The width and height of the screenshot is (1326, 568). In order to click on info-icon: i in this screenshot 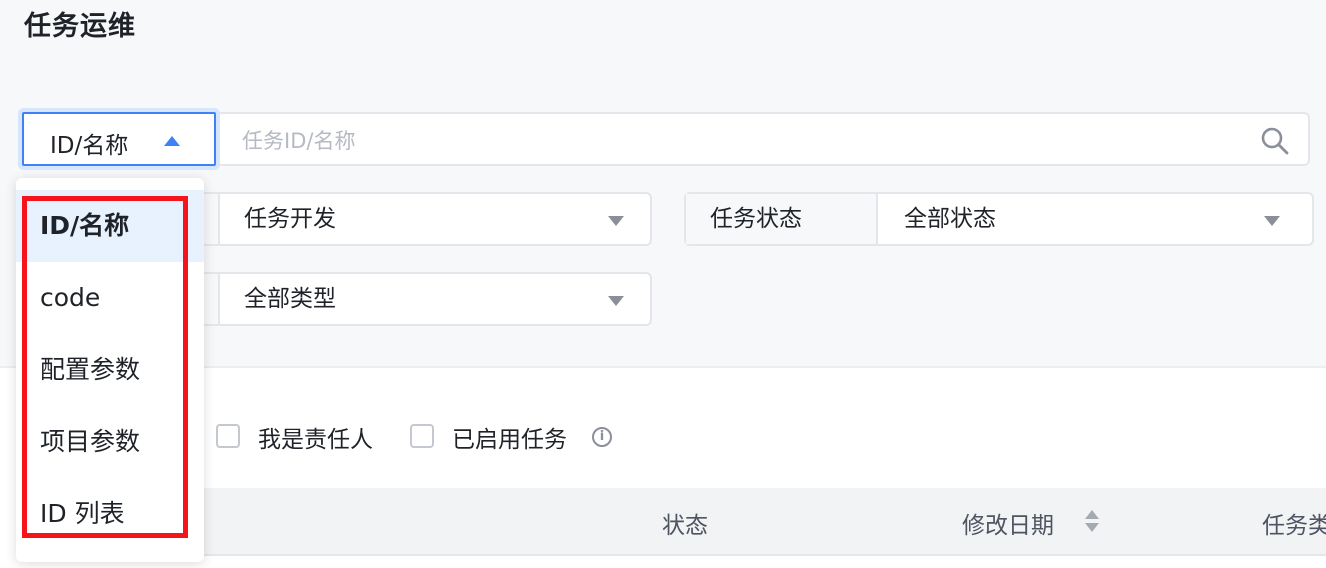, I will do `click(602, 437)`.